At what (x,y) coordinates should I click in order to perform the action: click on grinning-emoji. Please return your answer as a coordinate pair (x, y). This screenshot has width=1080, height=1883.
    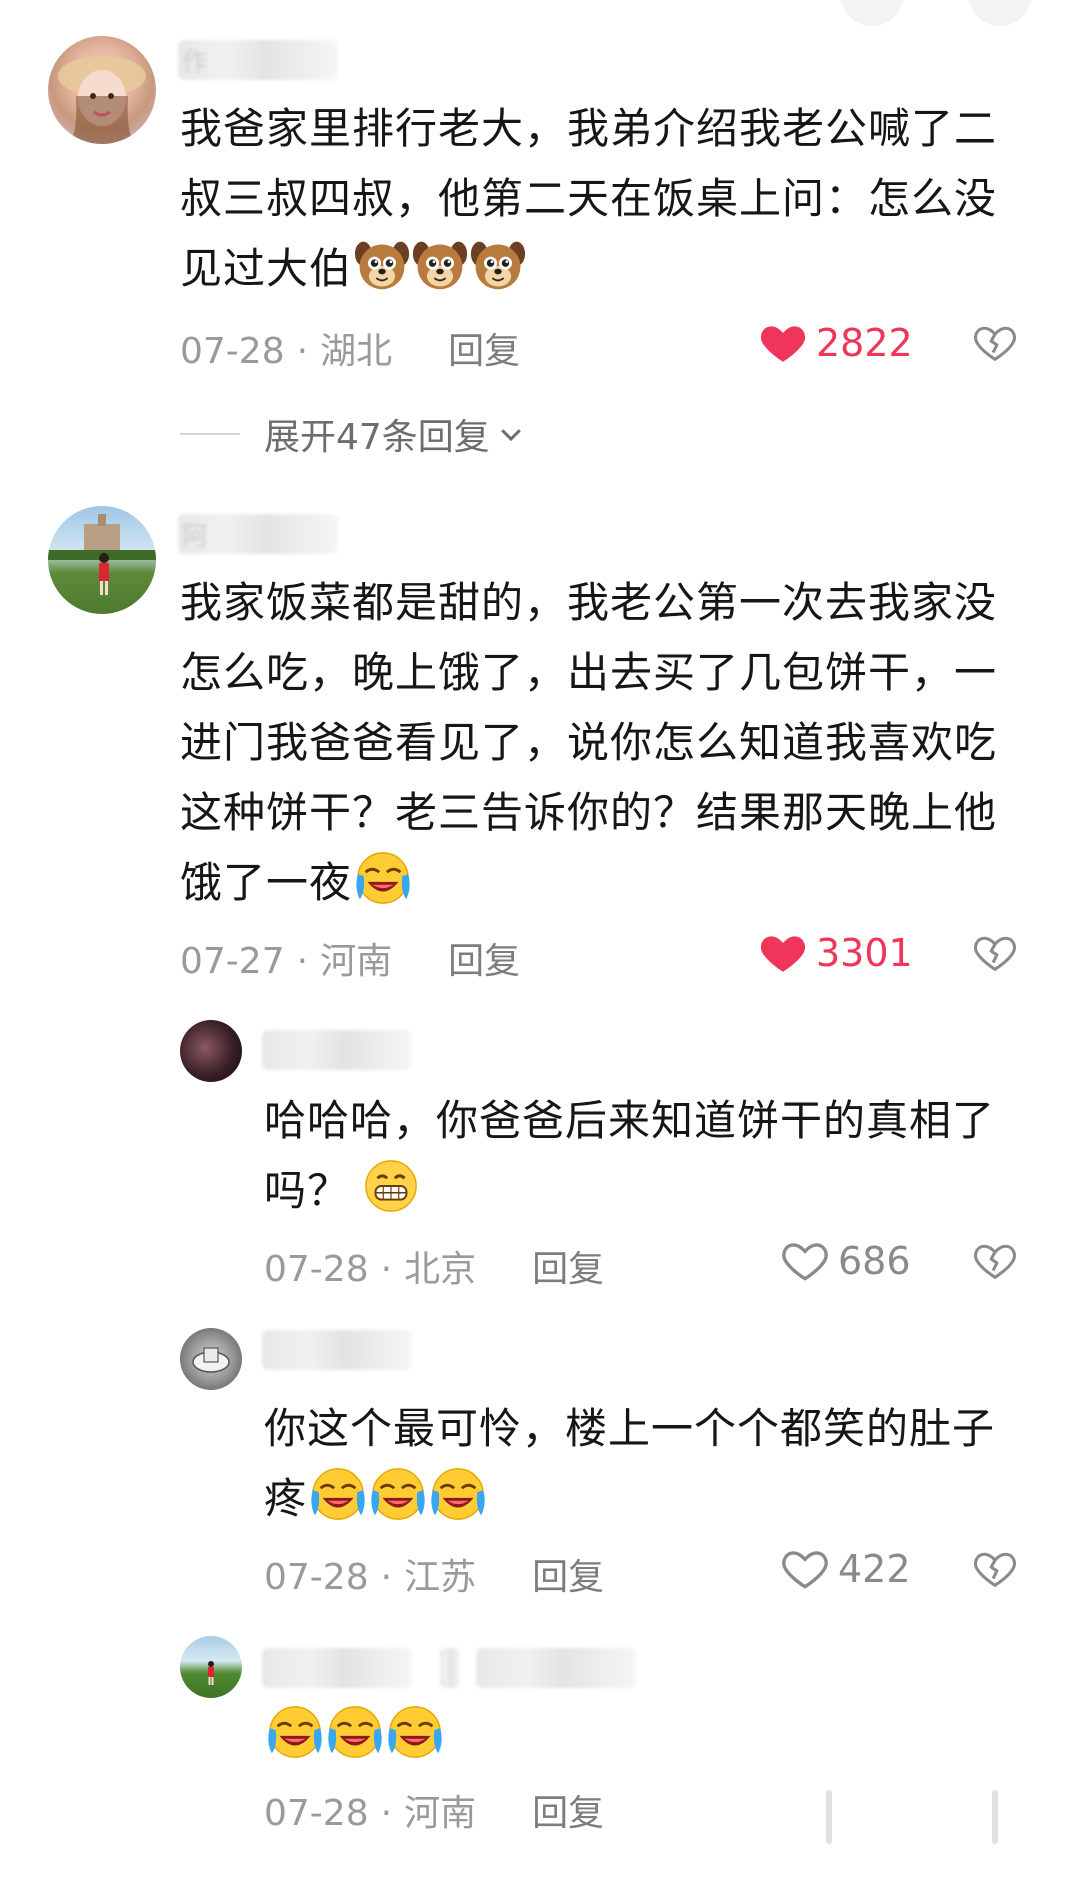
    Looking at the image, I should click on (391, 1186).